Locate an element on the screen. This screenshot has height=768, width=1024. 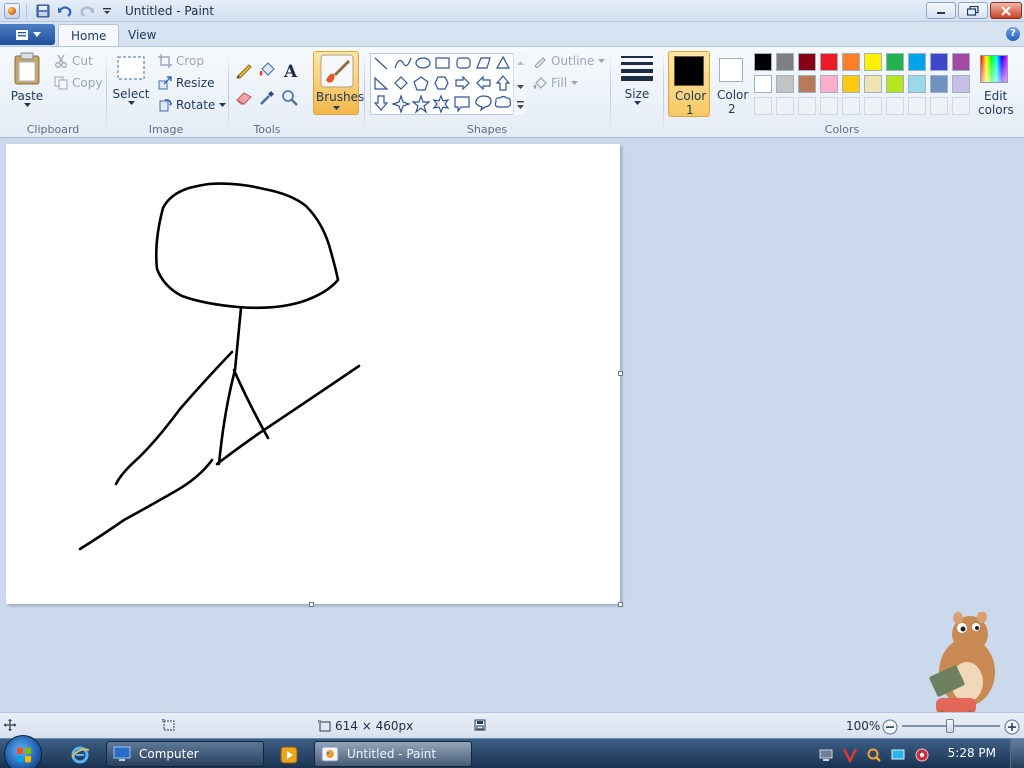
edit-colors-label: Edit is located at coordinates (996, 96).